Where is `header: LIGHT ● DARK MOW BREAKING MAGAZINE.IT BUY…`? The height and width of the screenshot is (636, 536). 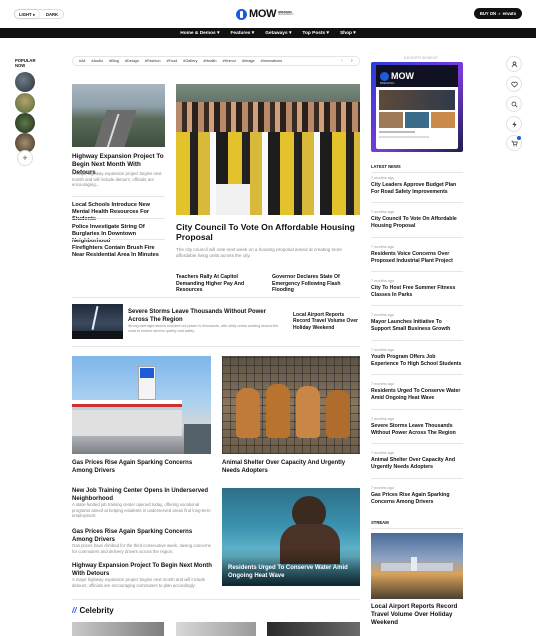
header: LIGHT ● DARK MOW BREAKING MAGAZINE.IT BUY… is located at coordinates (268, 14).